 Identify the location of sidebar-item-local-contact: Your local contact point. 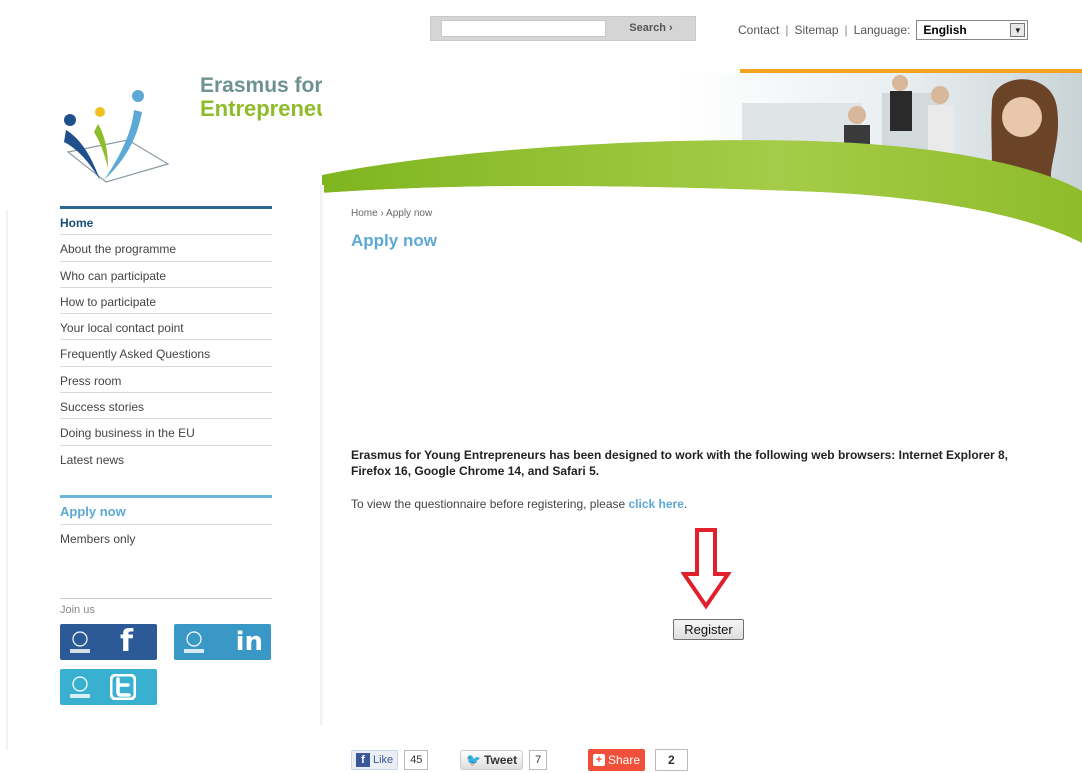
(166, 327).